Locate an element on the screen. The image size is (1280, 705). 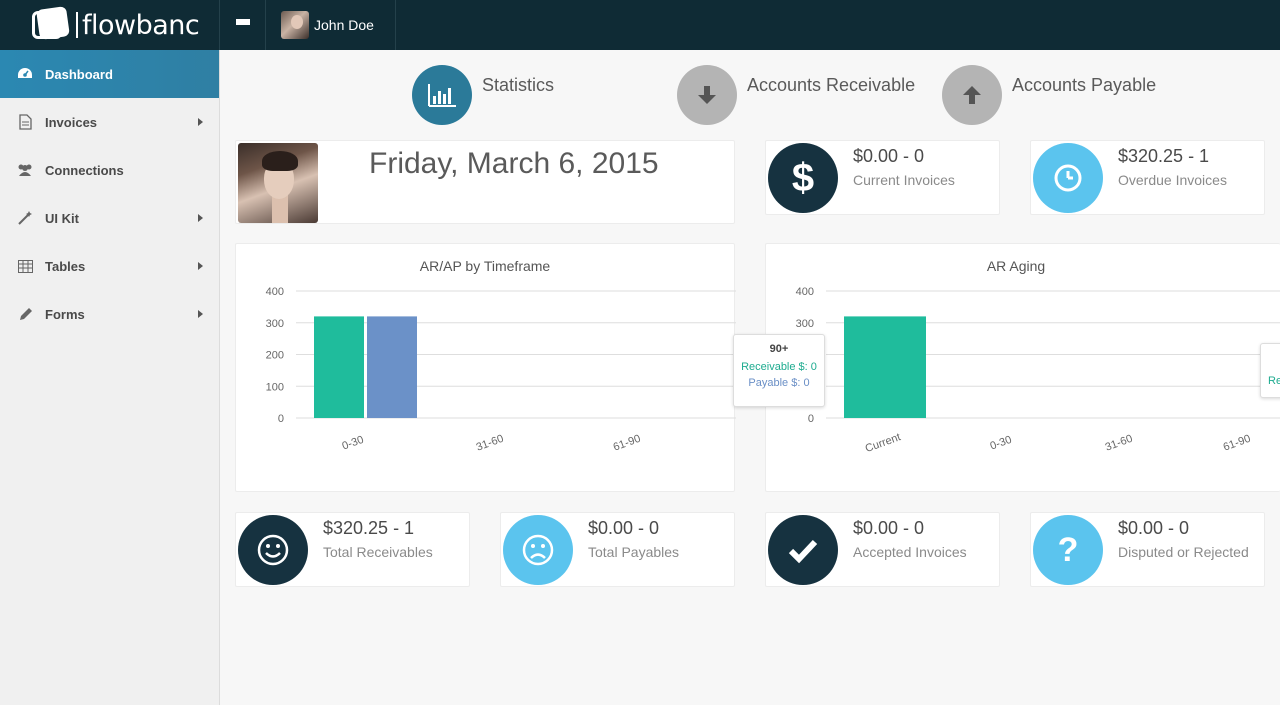
accepted-invoices-card: $0.00 - 0 Accepted Invoices is located at coordinates (882, 549).